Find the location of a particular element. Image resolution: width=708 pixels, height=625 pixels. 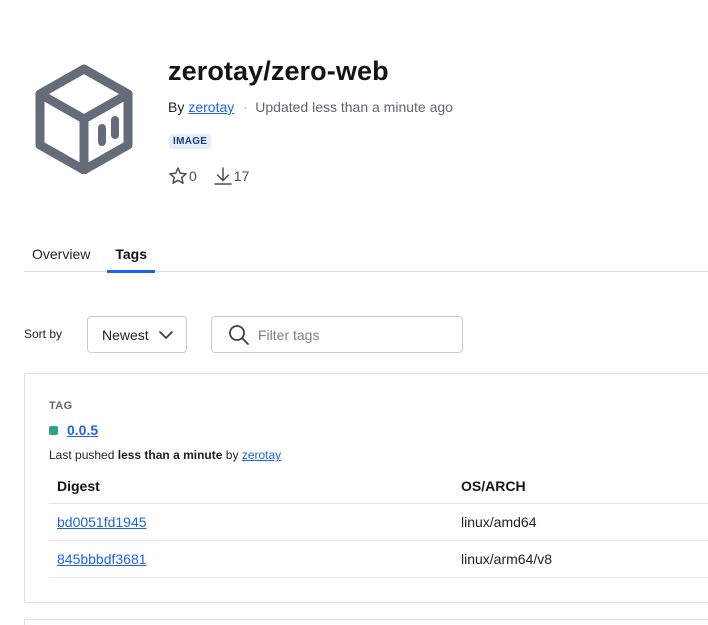

digest-link: 845bbbdf3681 is located at coordinates (102, 559).